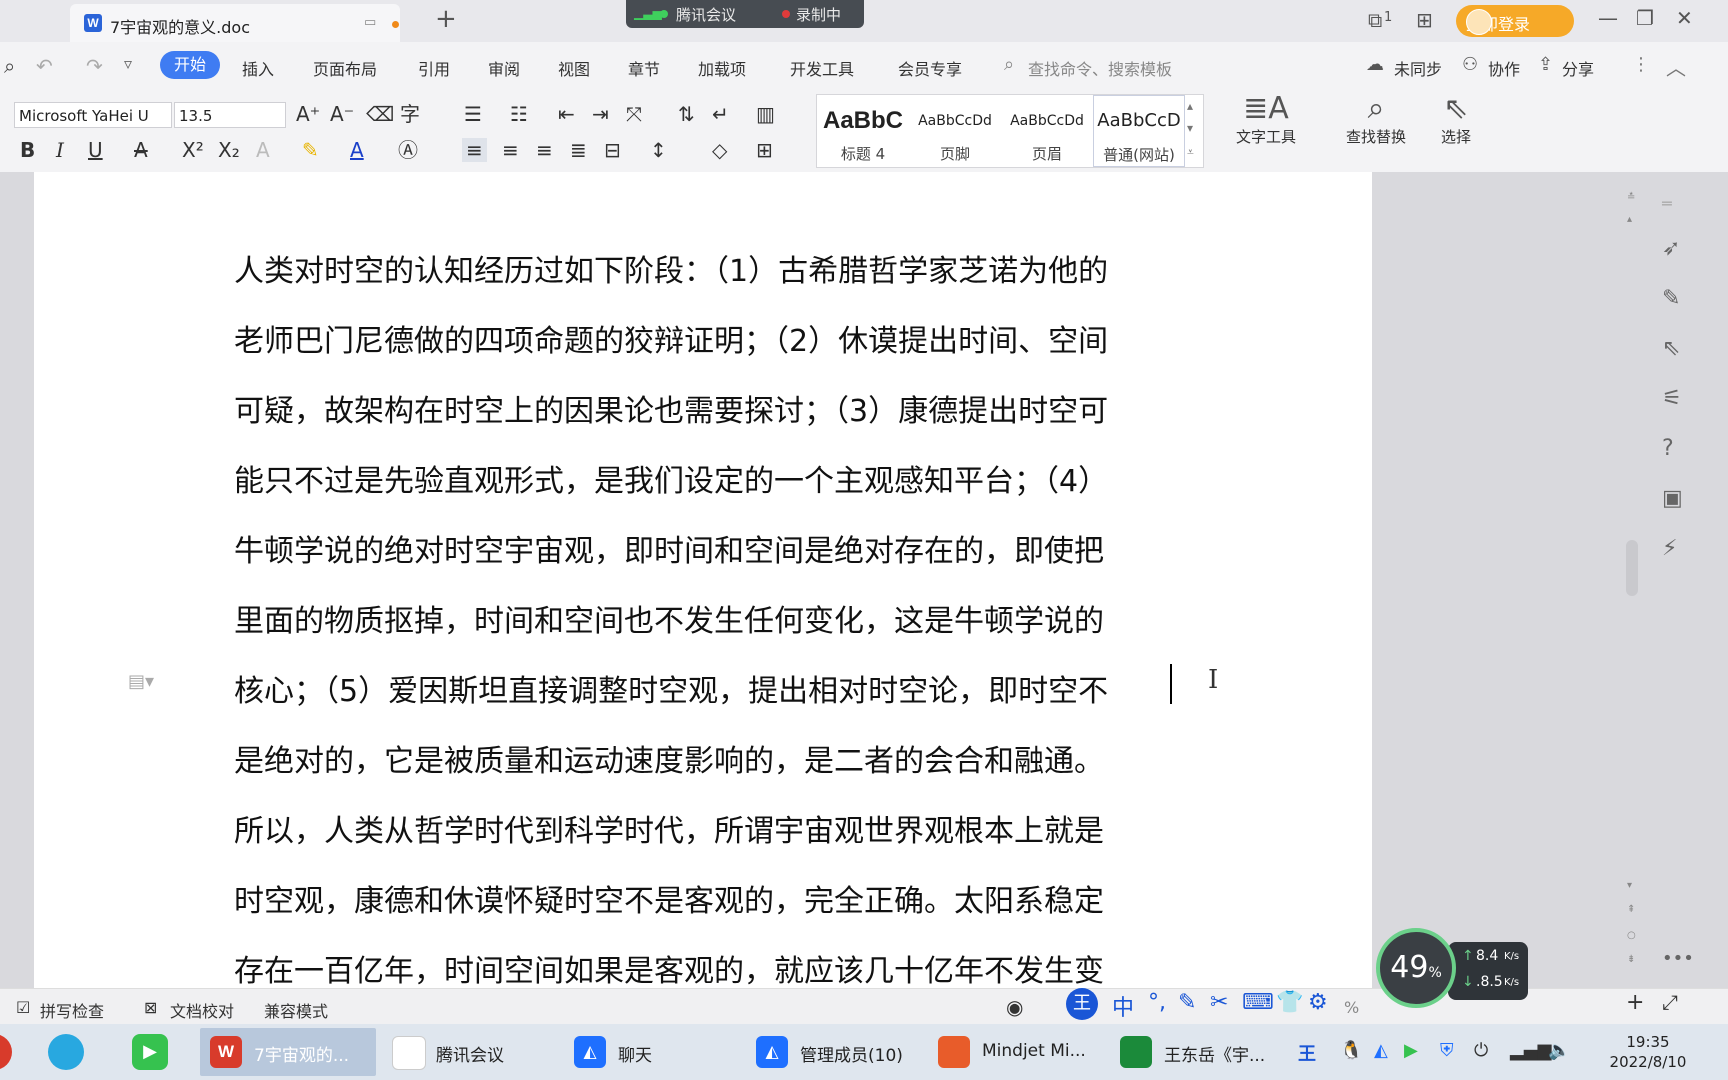 This screenshot has height=1080, width=1728. I want to click on media-player-icon: ▶, so click(150, 1052).